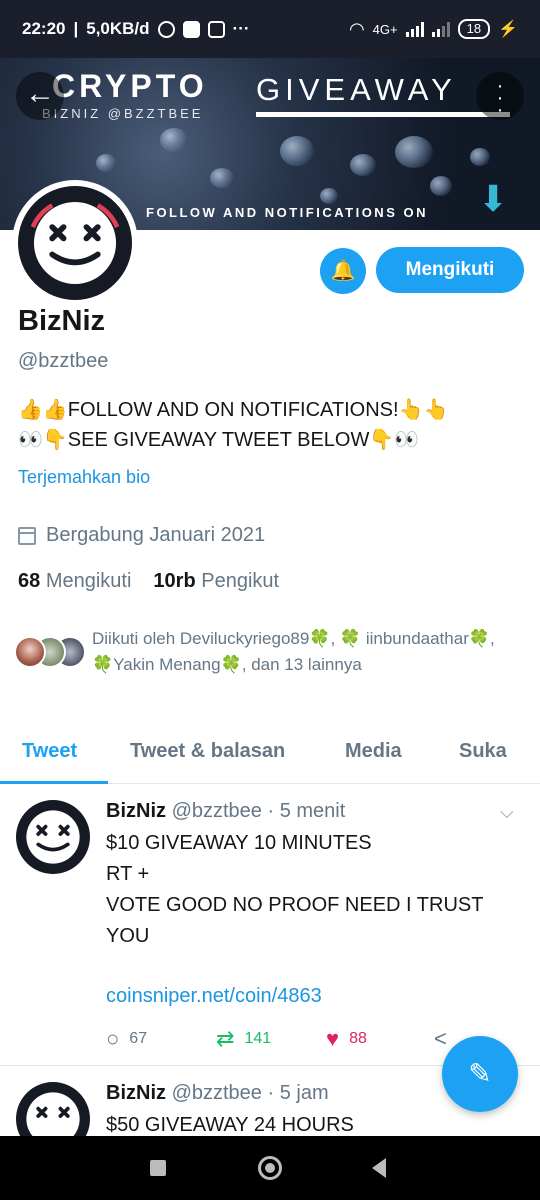  I want to click on share-icon: <, so click(440, 1038).